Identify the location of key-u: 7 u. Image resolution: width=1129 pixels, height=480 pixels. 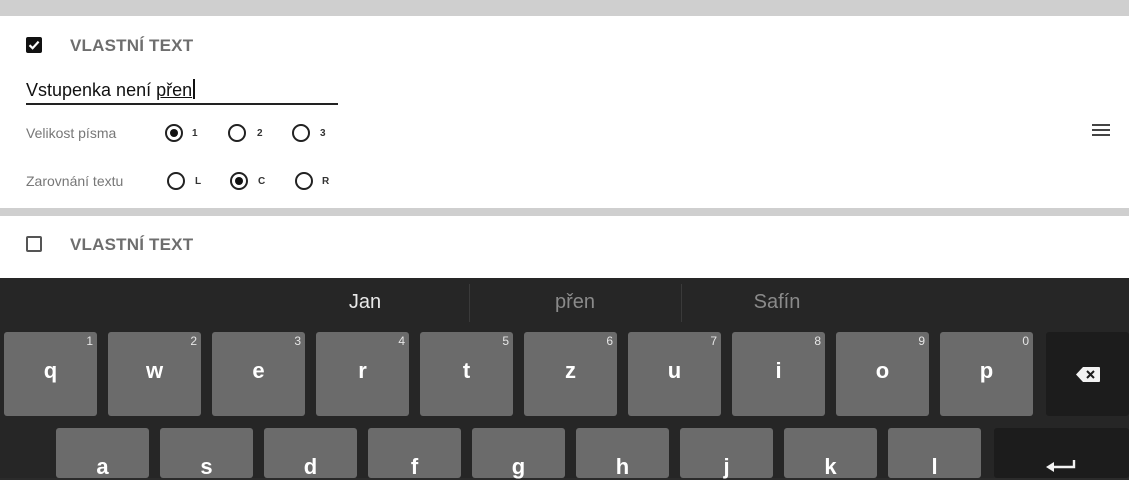
(674, 374).